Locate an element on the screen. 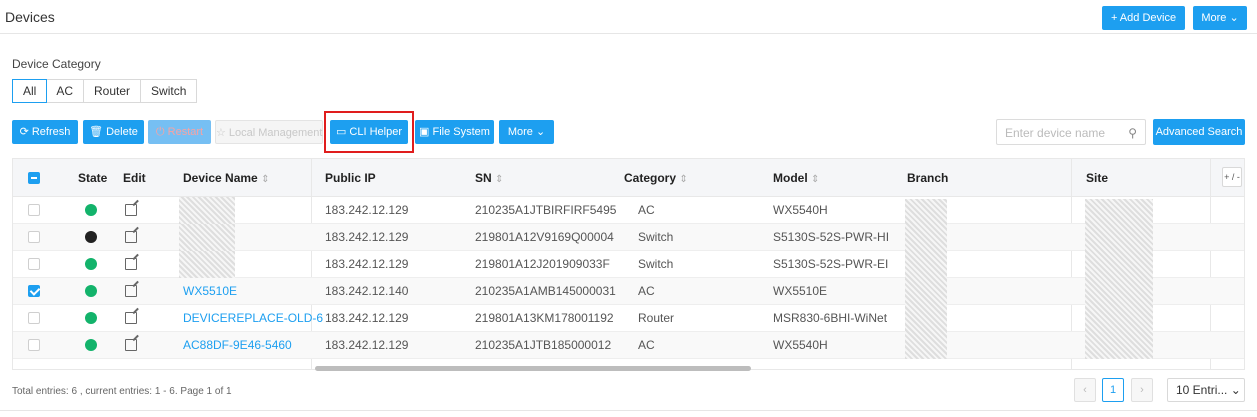 This screenshot has width=1257, height=417. category: Router is located at coordinates (656, 318).